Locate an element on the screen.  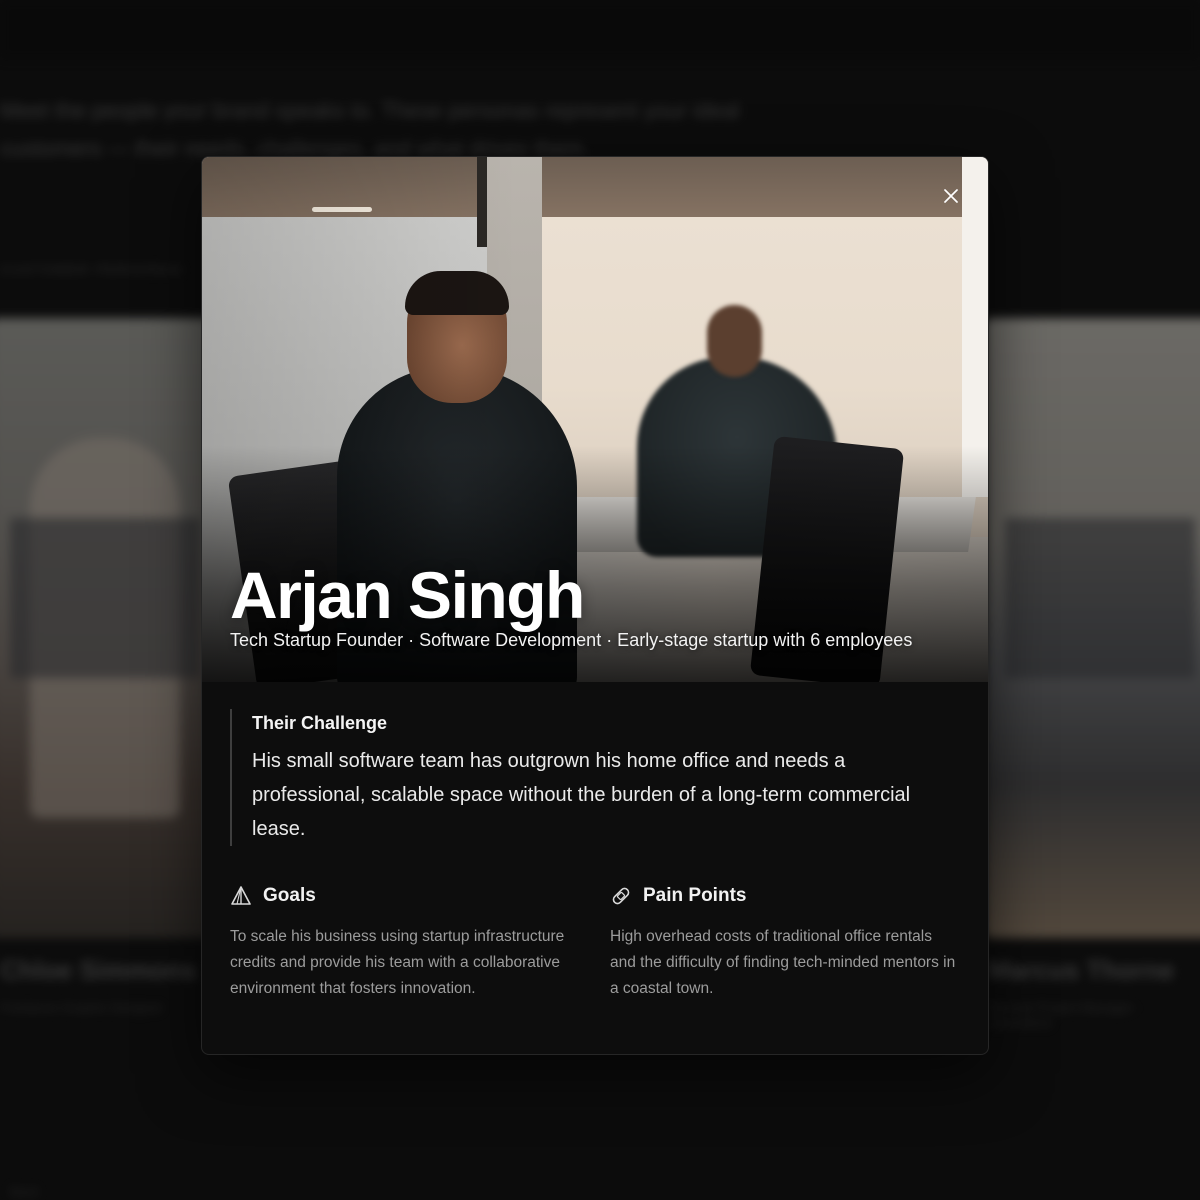
bandage-icon is located at coordinates (621, 896).